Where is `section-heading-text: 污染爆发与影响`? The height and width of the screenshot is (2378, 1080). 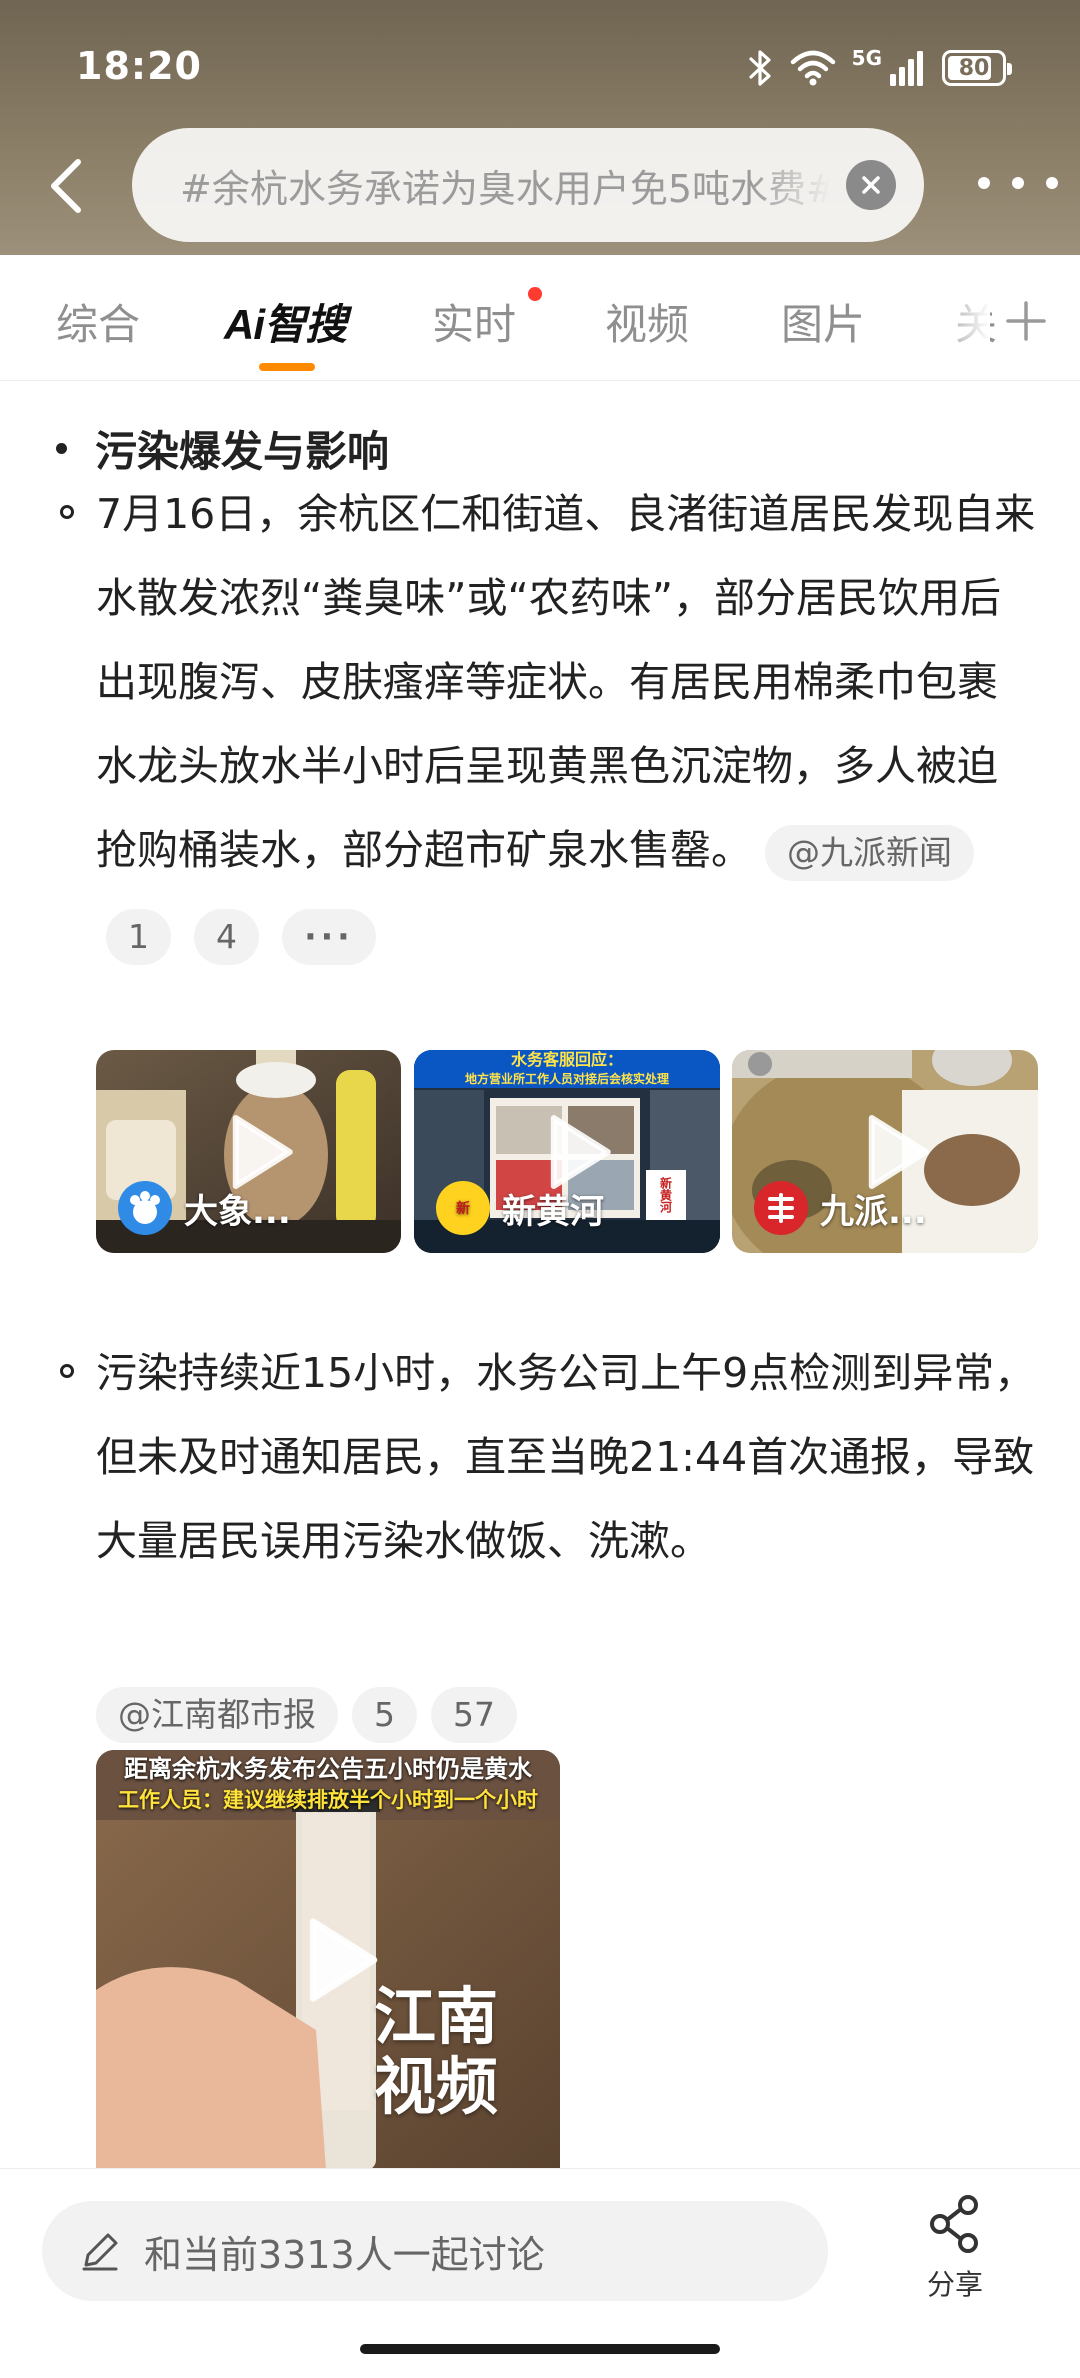 section-heading-text: 污染爆发与影响 is located at coordinates (242, 451).